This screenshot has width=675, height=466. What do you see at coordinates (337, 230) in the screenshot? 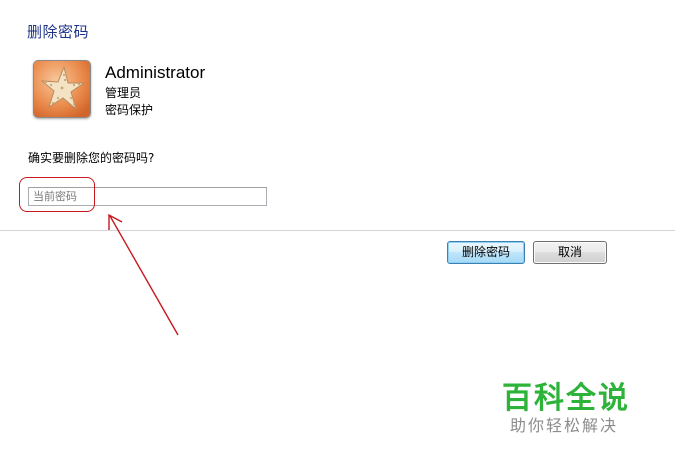
I see `divider` at bounding box center [337, 230].